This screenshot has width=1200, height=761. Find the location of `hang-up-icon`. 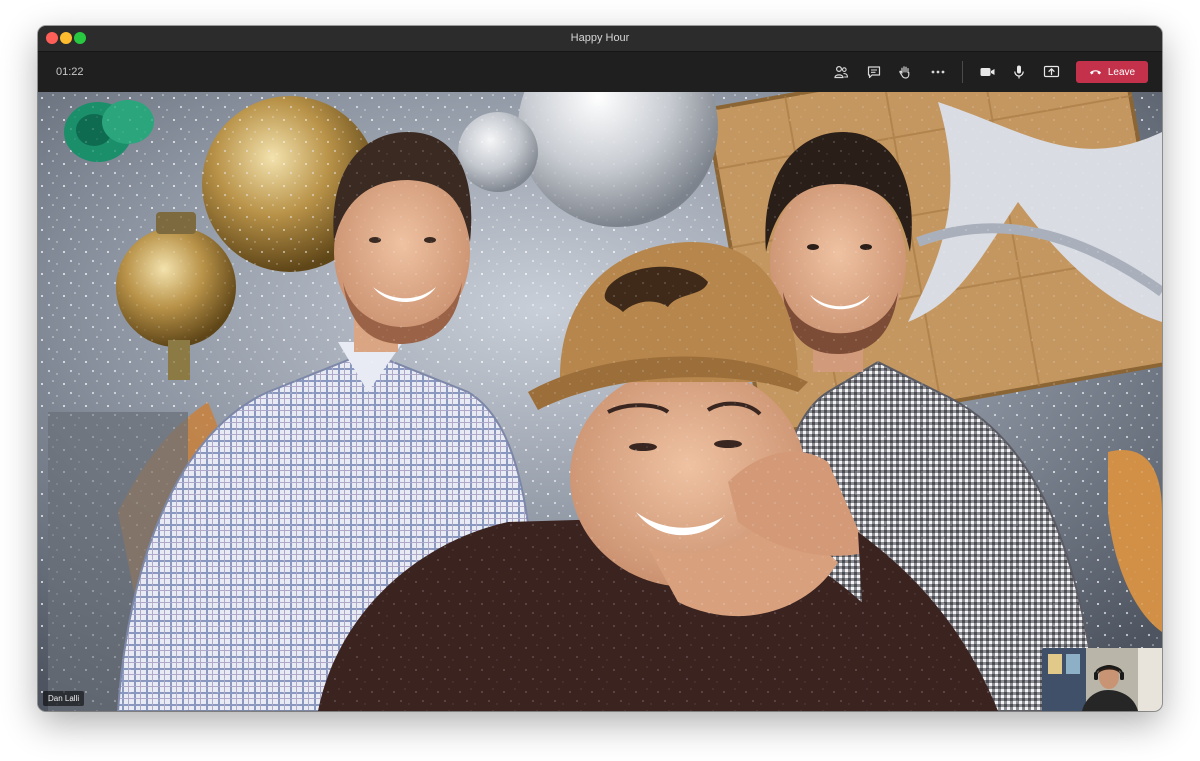

hang-up-icon is located at coordinates (1095, 72).